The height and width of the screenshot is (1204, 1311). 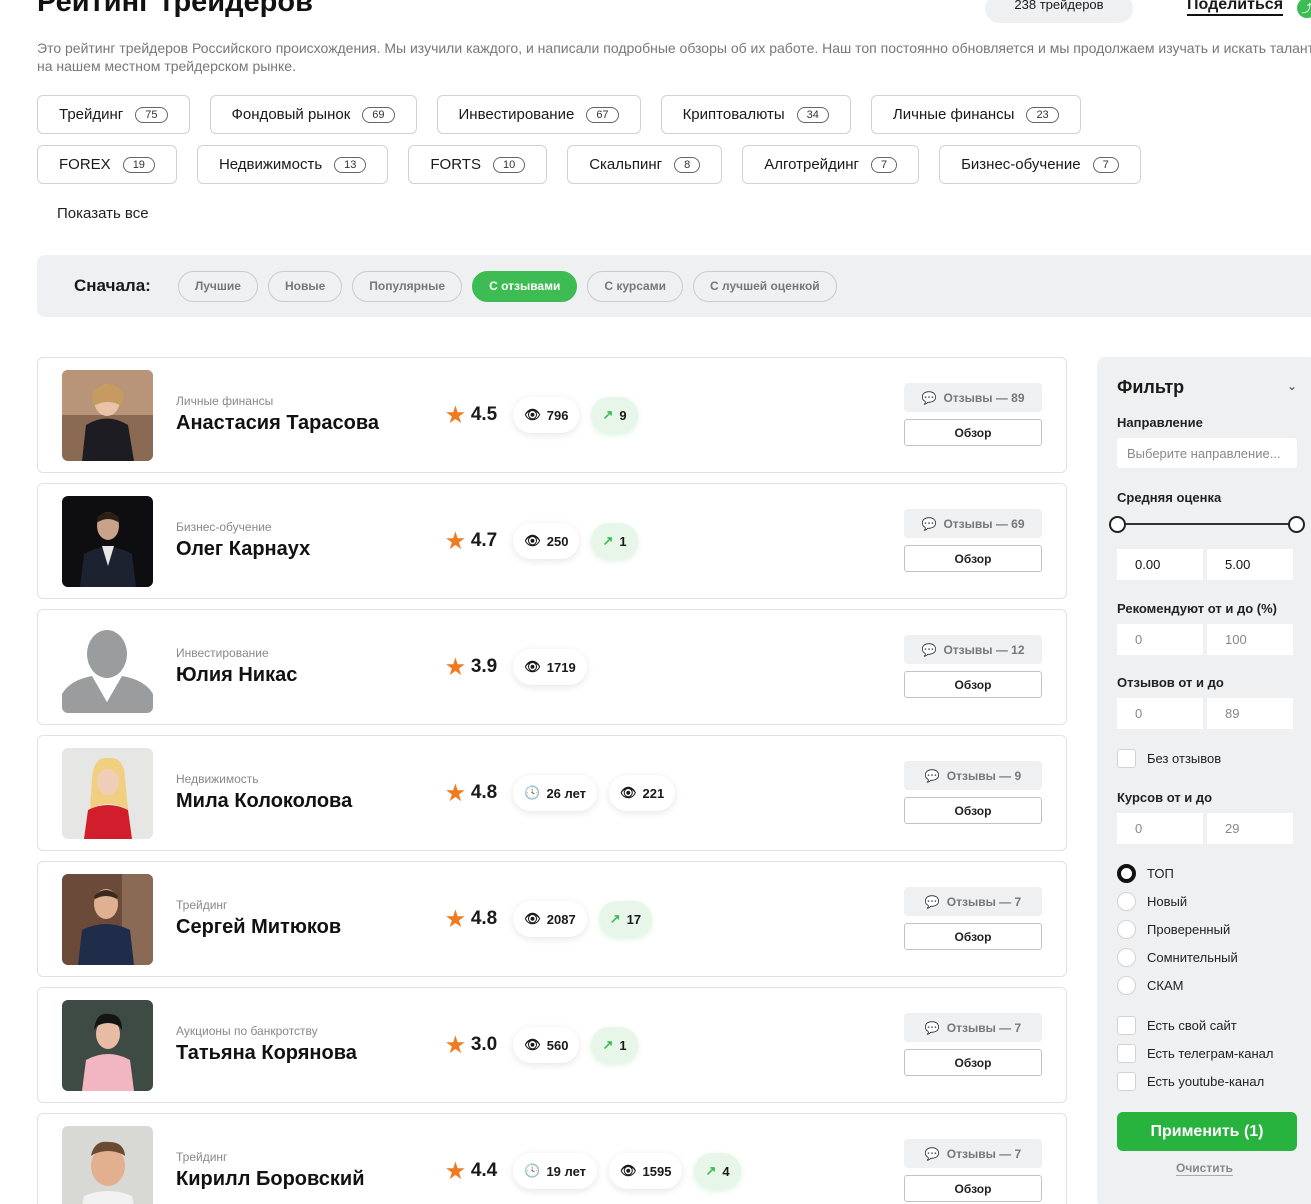 I want to click on trader-name: Олег Карнаух, so click(x=243, y=549).